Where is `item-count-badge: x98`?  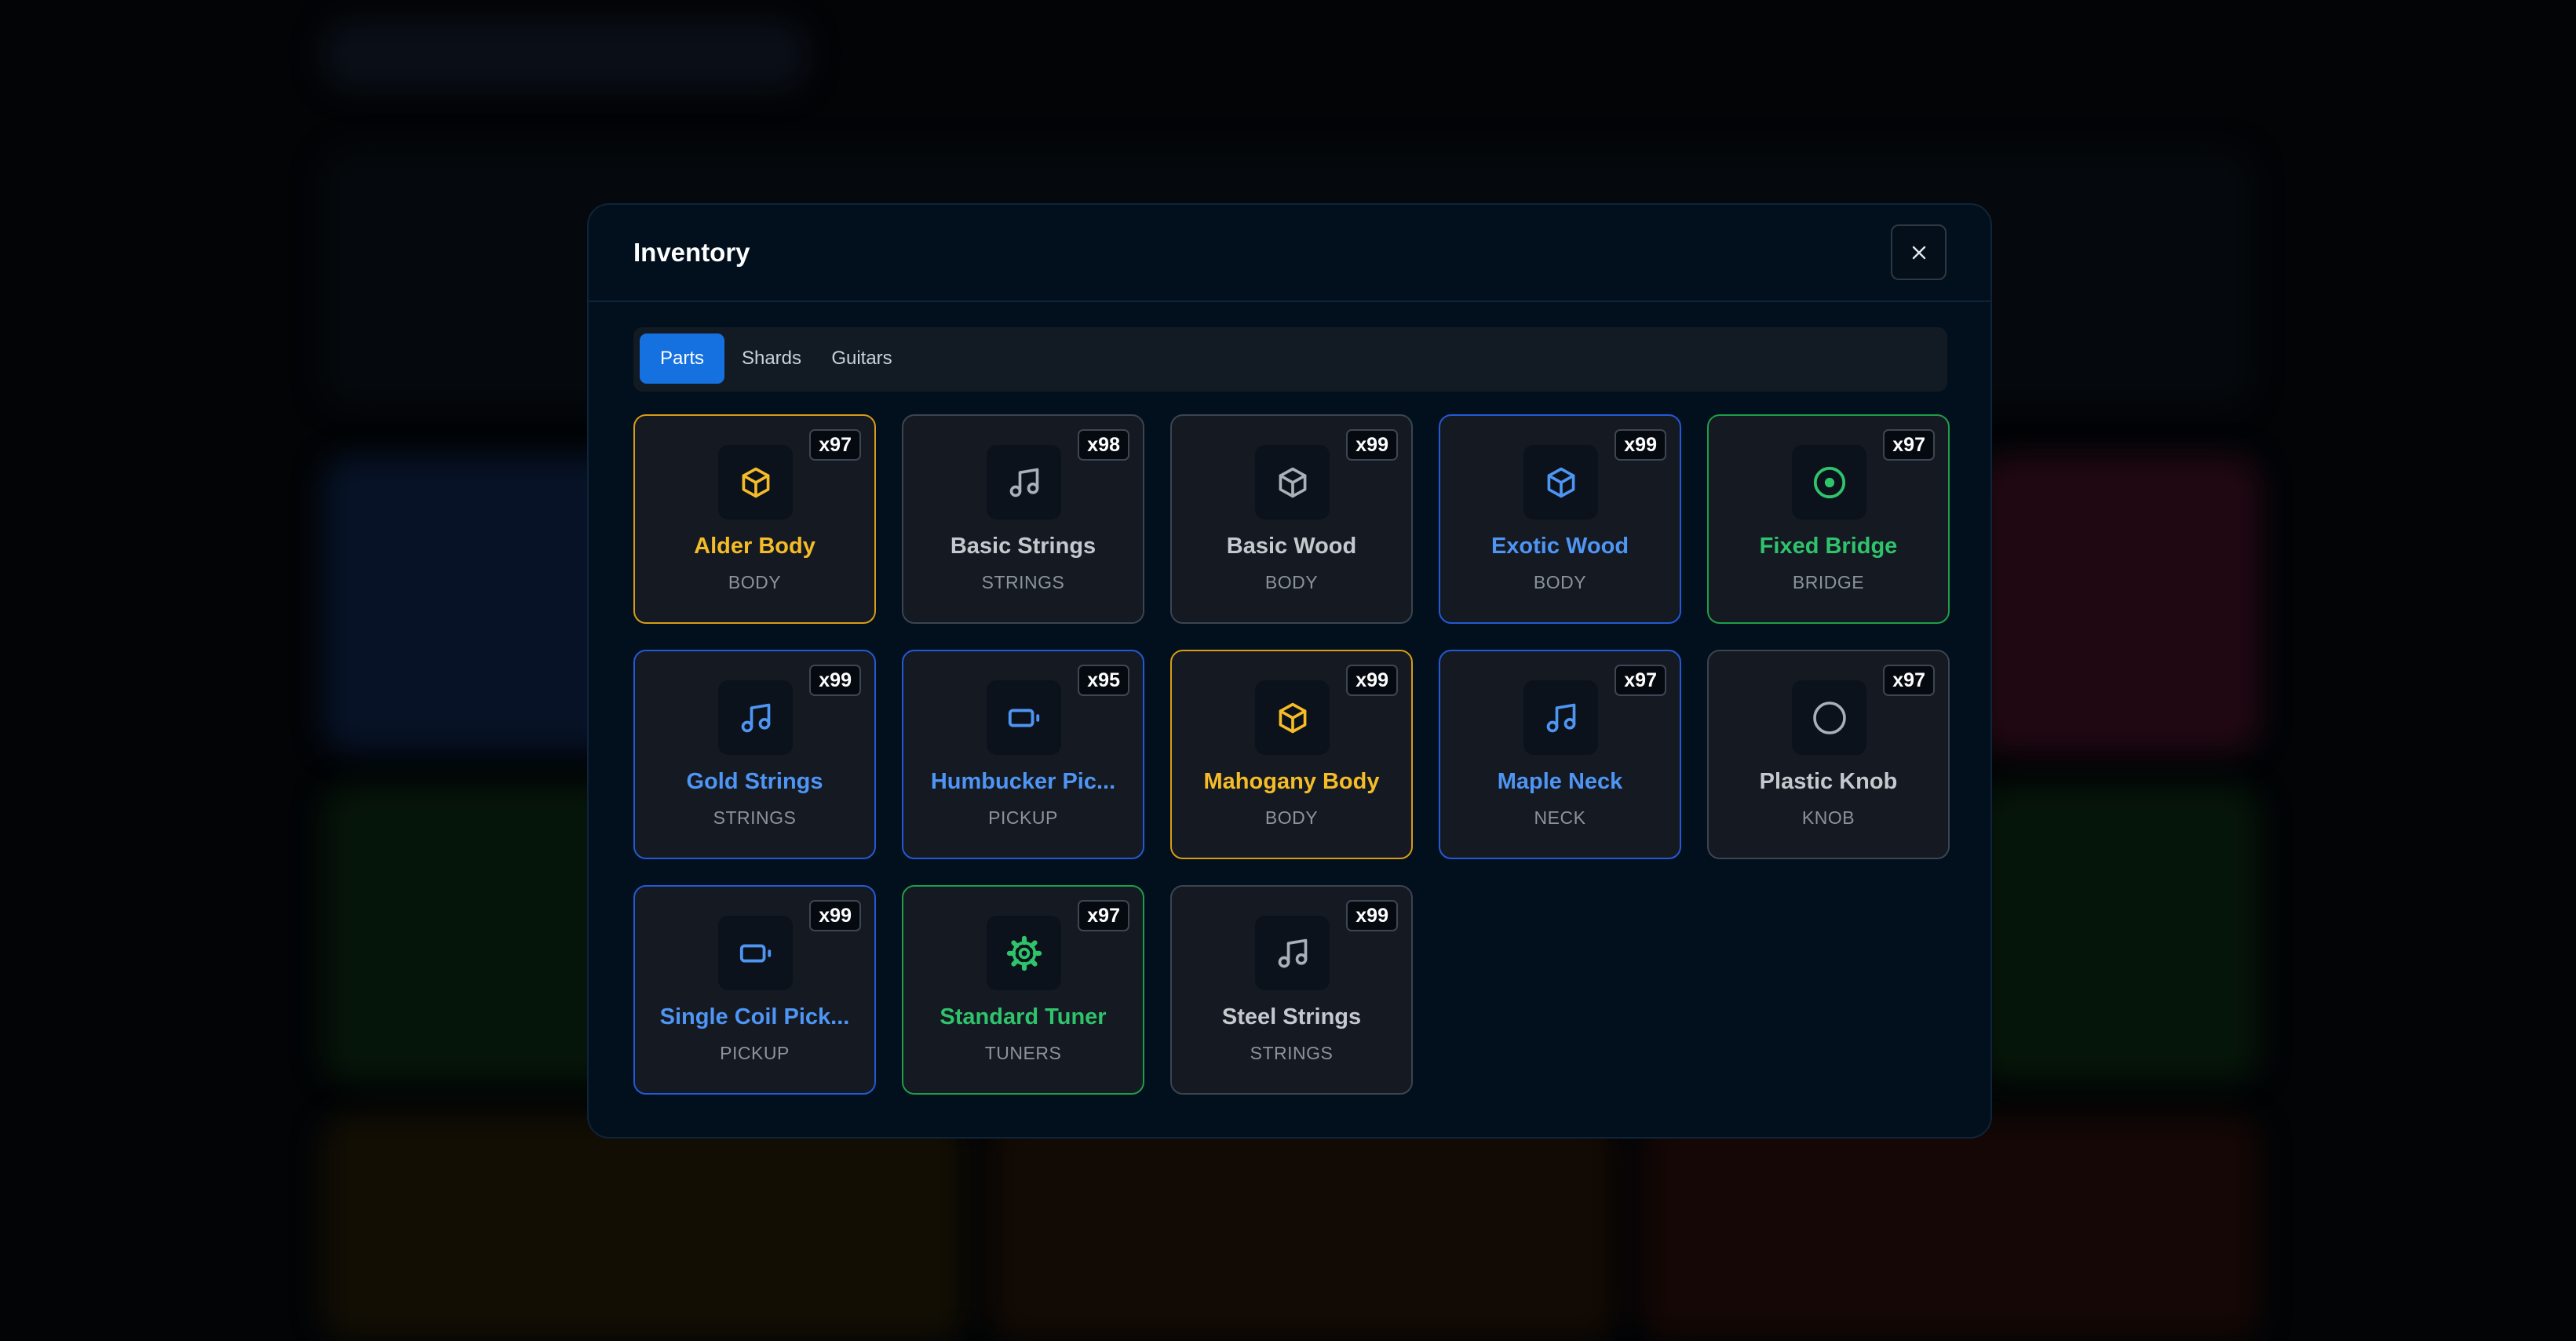
item-count-badge: x98 is located at coordinates (1103, 445).